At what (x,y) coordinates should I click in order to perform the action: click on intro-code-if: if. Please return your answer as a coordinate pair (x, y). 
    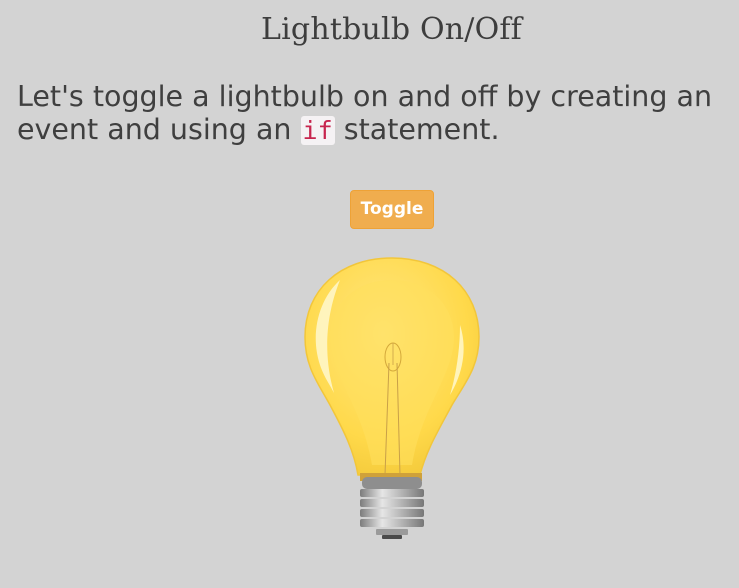
    Looking at the image, I should click on (317, 130).